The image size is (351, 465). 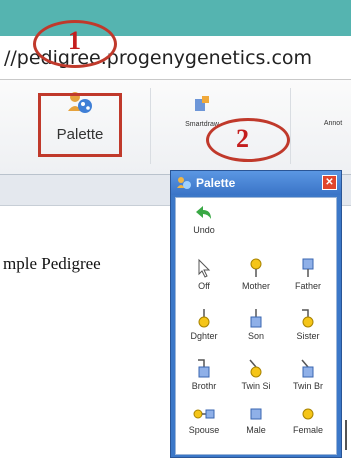 What do you see at coordinates (52, 263) in the screenshot?
I see `document-title: mple Pedigree` at bounding box center [52, 263].